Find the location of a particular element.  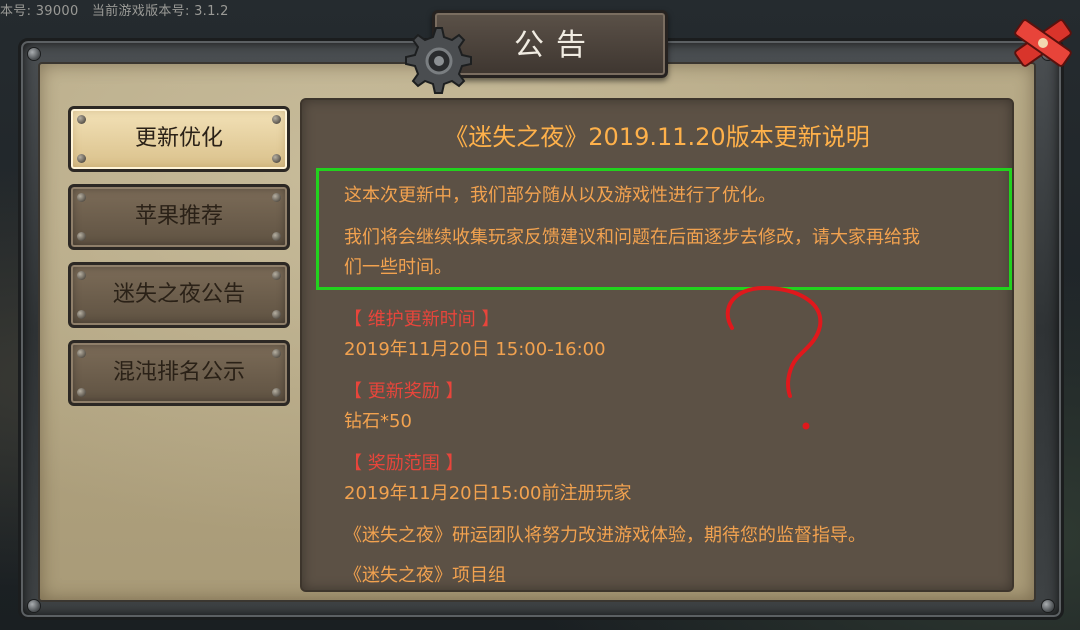

intro-line-2a: 我们将会继续收集玩家反馈建议和问题在后面逐步去修改，请大家再给我 is located at coordinates (632, 237).